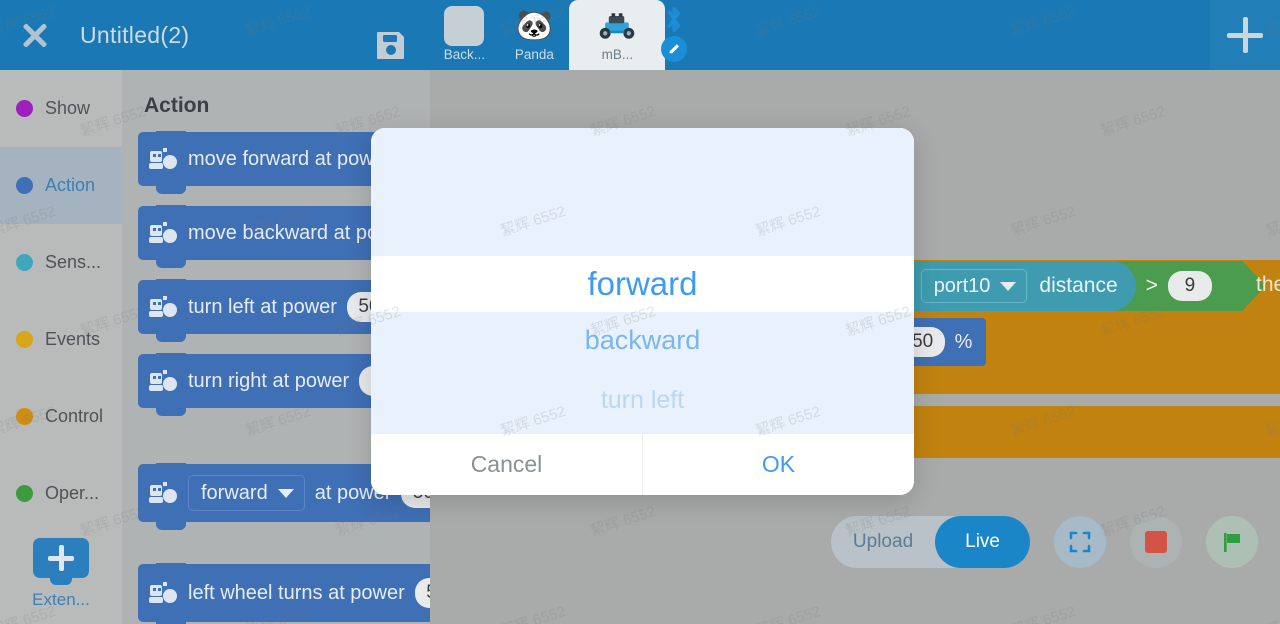 This screenshot has height=624, width=1280. What do you see at coordinates (73, 339) in the screenshot?
I see `sidebar-item-events-label: Events` at bounding box center [73, 339].